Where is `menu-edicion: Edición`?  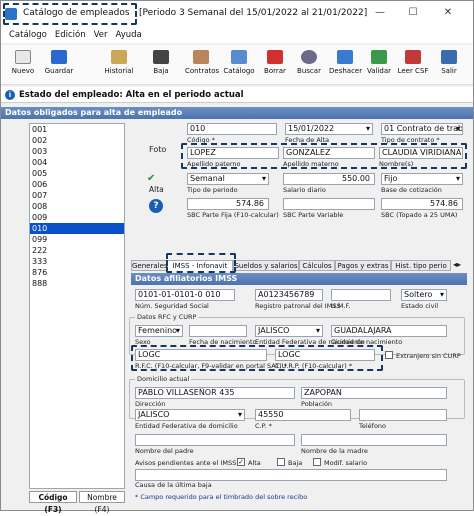
menu-edicion: Edición is located at coordinates (70, 35).